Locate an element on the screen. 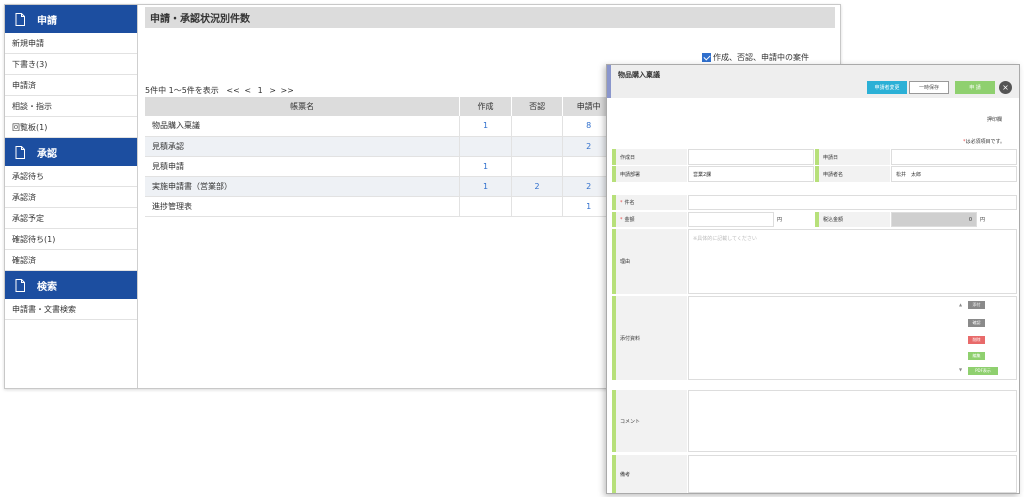 This screenshot has height=497, width=1024. edit-attachment-button: 編集 is located at coordinates (976, 356).